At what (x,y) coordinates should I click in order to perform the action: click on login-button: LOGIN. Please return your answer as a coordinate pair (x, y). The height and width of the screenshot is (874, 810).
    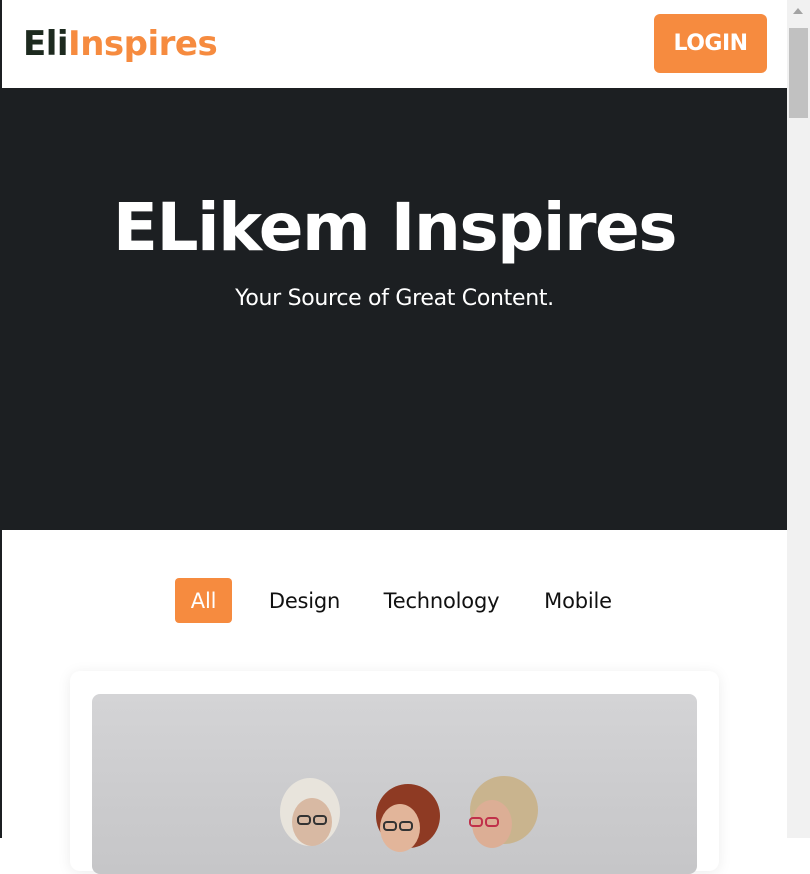
    Looking at the image, I should click on (710, 43).